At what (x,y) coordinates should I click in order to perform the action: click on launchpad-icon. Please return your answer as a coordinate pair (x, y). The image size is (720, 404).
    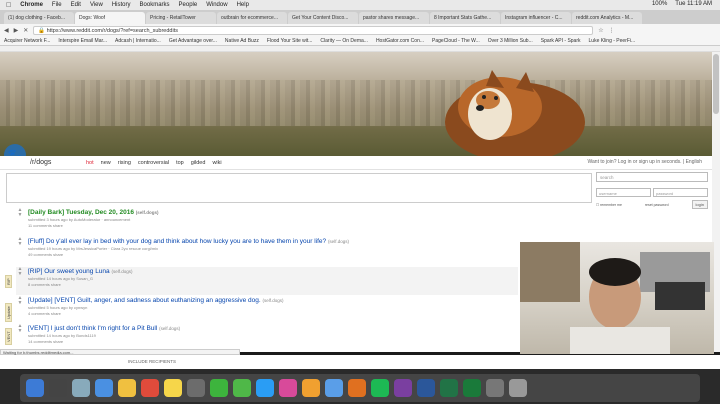
    Looking at the image, I should click on (81, 388).